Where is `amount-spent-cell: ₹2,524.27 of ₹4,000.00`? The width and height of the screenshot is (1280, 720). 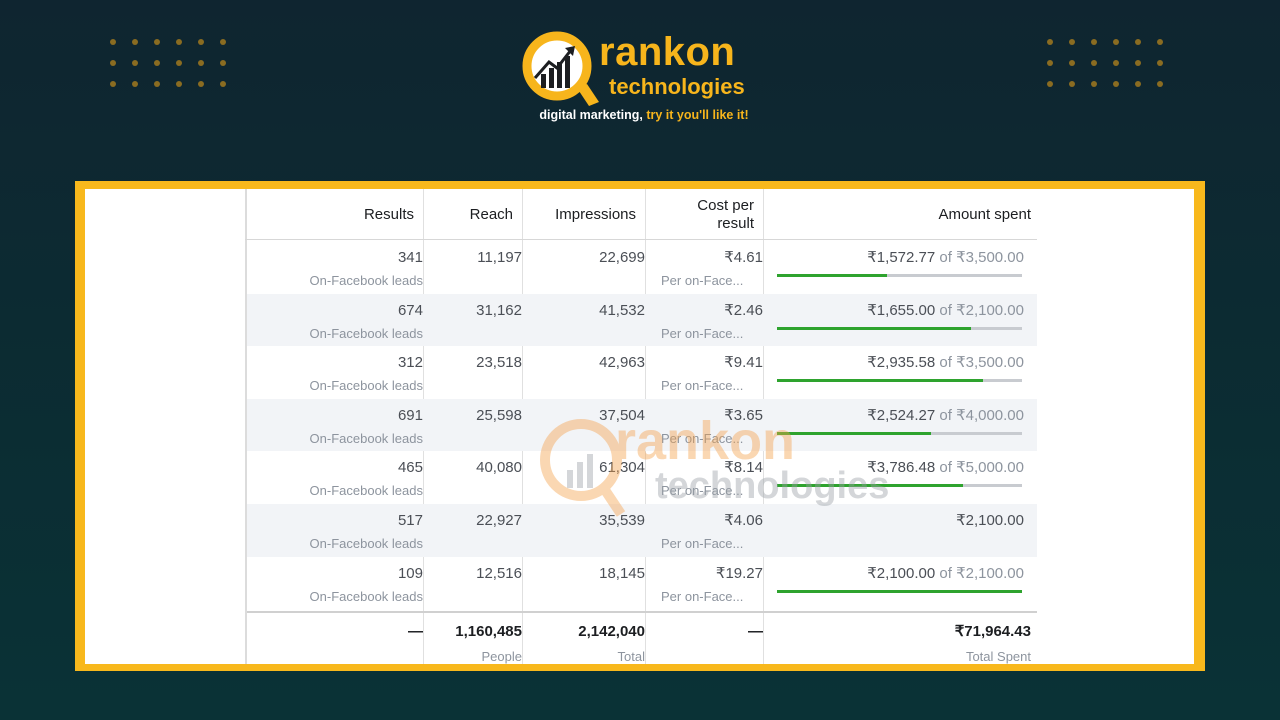
amount-spent-cell: ₹2,524.27 of ₹4,000.00 is located at coordinates (945, 416).